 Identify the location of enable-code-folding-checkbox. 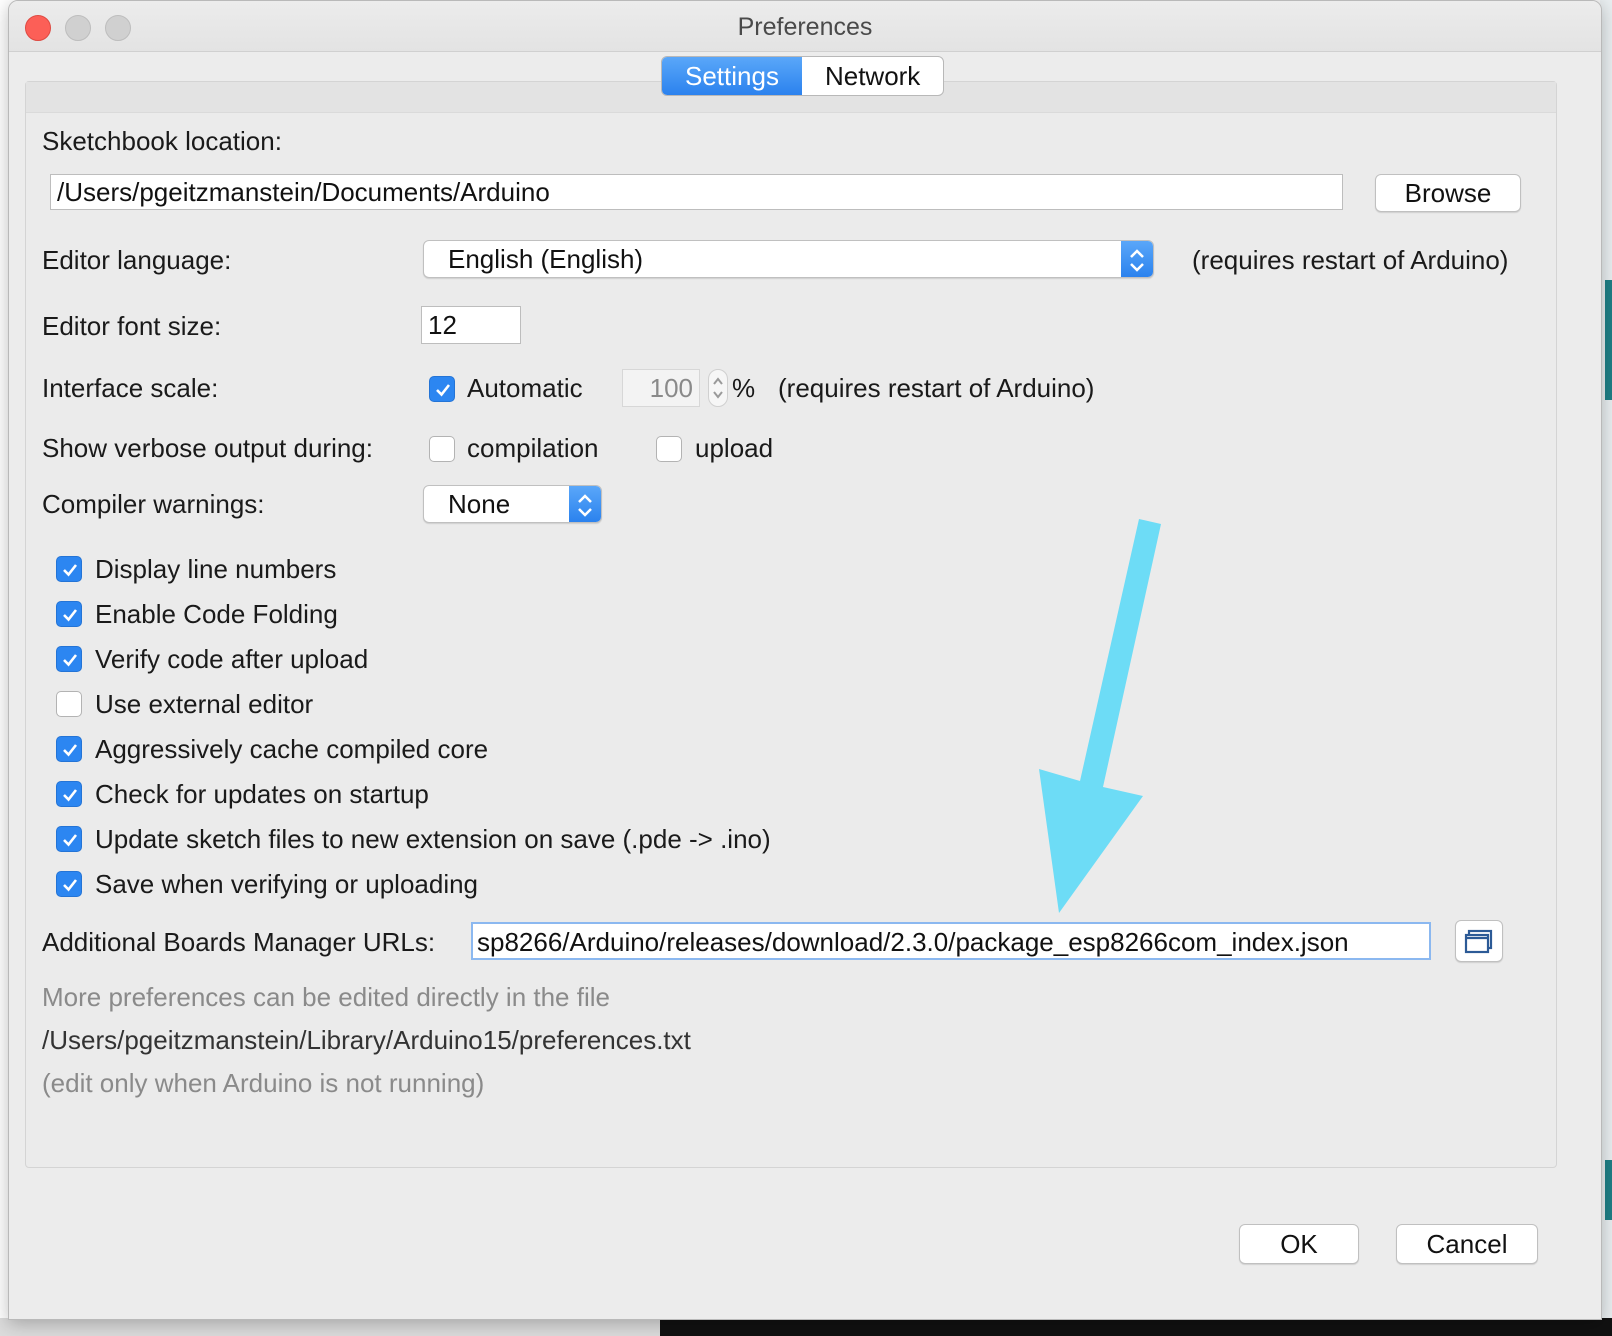
(69, 614).